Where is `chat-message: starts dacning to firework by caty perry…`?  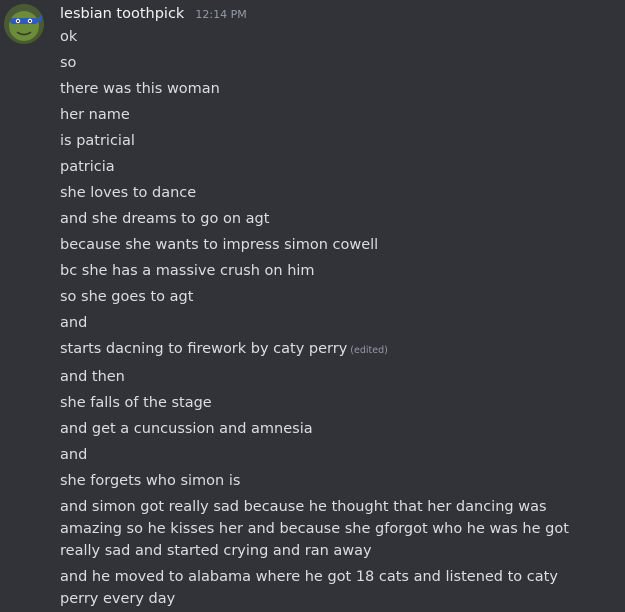
chat-message: starts dacning to firework by caty perry… is located at coordinates (330, 350).